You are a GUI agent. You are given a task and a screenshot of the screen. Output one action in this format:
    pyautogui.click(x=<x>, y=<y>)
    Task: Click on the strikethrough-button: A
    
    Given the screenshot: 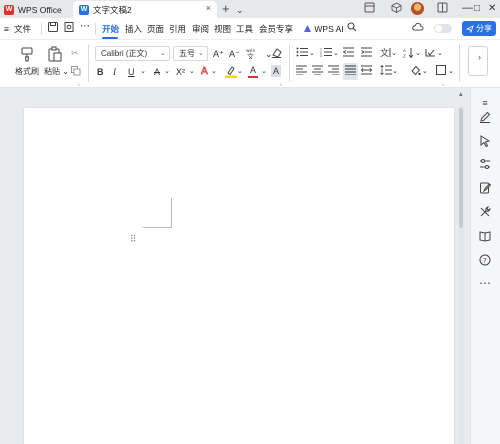 What is the action you would take?
    pyautogui.click(x=157, y=72)
    